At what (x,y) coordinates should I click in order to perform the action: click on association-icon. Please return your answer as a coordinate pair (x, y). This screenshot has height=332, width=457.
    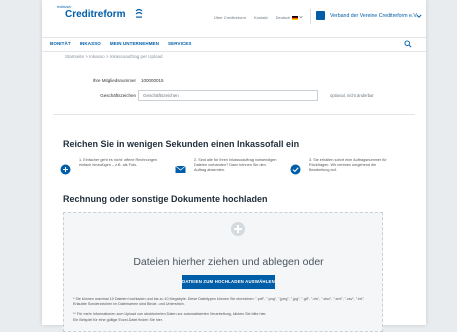
    Looking at the image, I should click on (320, 15).